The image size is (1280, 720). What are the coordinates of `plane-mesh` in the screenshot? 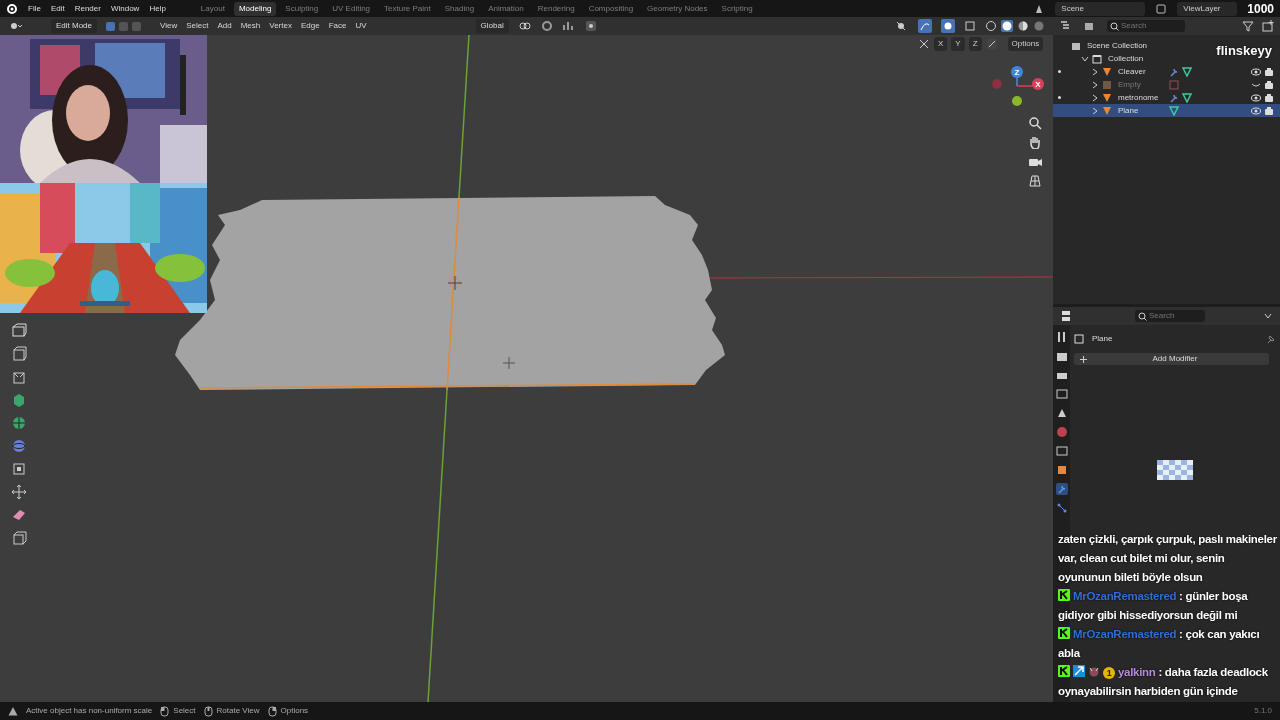 It's located at (450, 293).